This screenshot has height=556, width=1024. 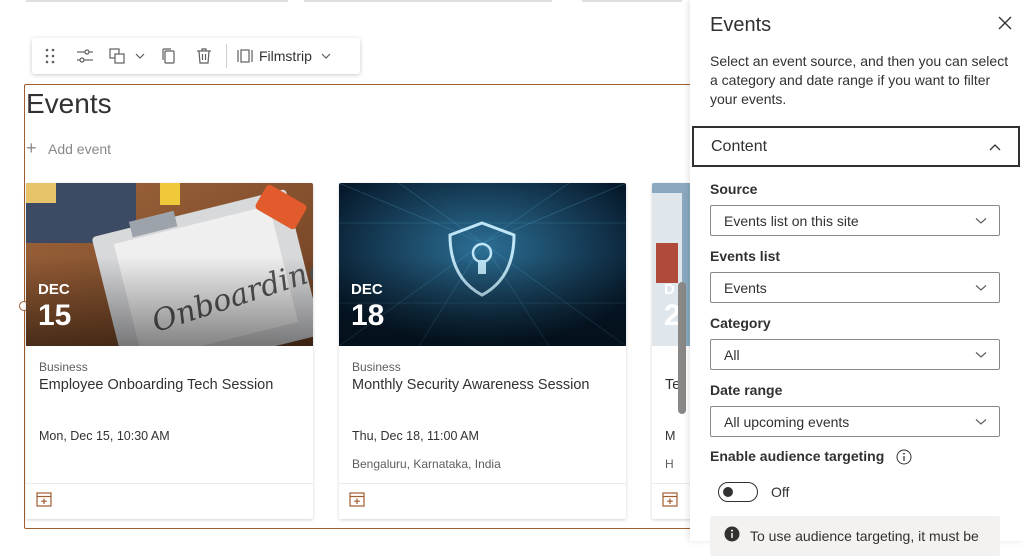 What do you see at coordinates (669, 464) in the screenshot?
I see `event-location: H` at bounding box center [669, 464].